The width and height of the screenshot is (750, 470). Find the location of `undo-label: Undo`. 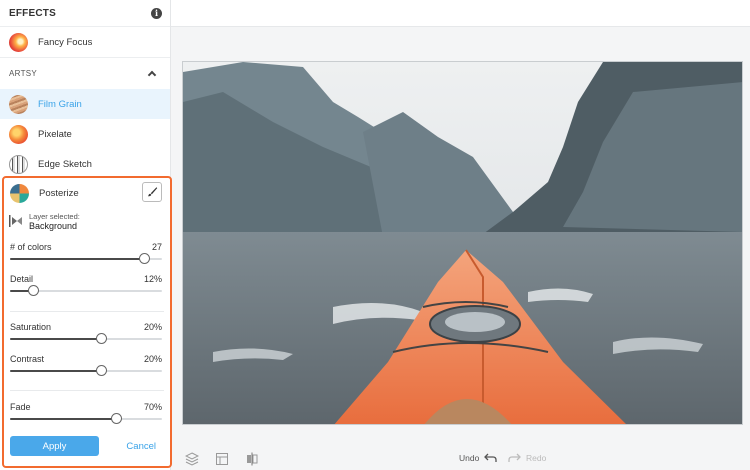

undo-label: Undo is located at coordinates (469, 458).